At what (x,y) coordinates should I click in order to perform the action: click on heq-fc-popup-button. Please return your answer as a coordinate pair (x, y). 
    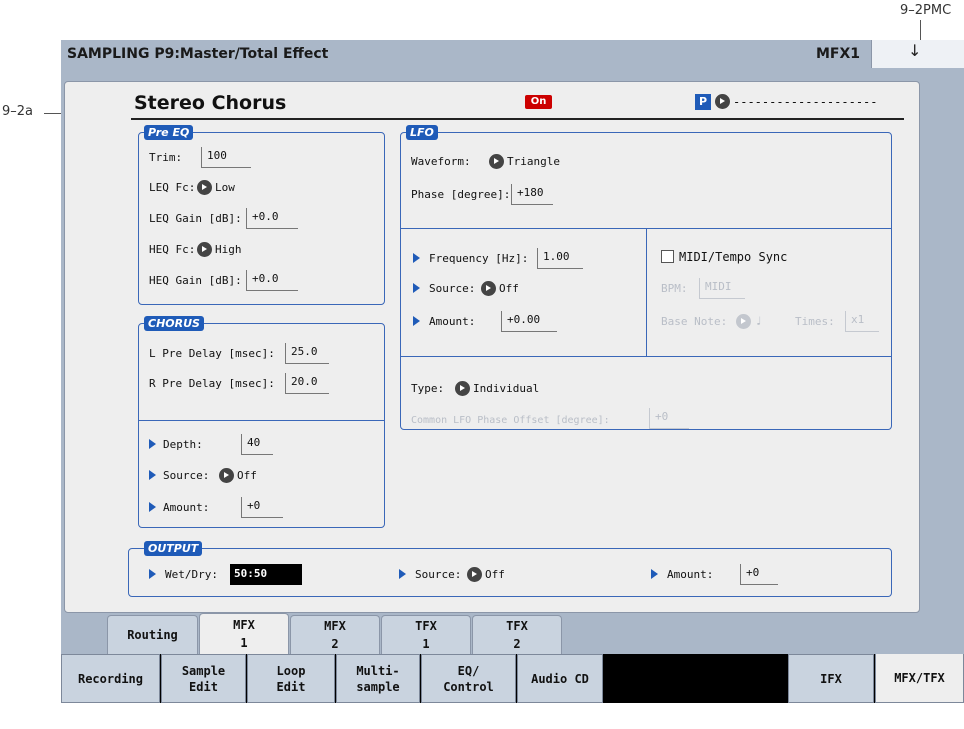
    Looking at the image, I should click on (204, 249).